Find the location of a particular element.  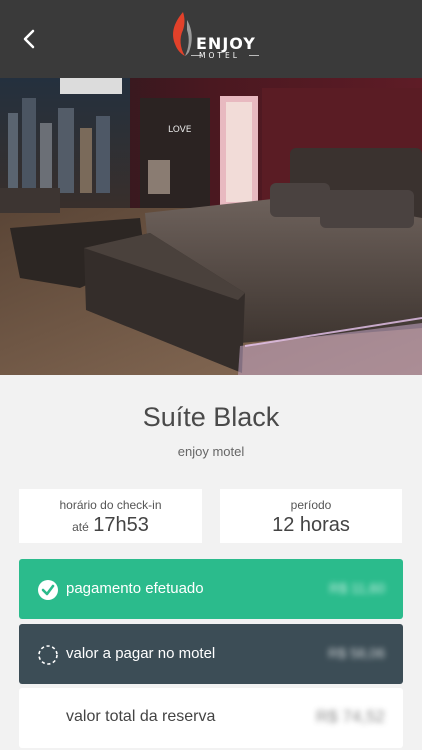

checkin-value: até 17h53 is located at coordinates (110, 525).